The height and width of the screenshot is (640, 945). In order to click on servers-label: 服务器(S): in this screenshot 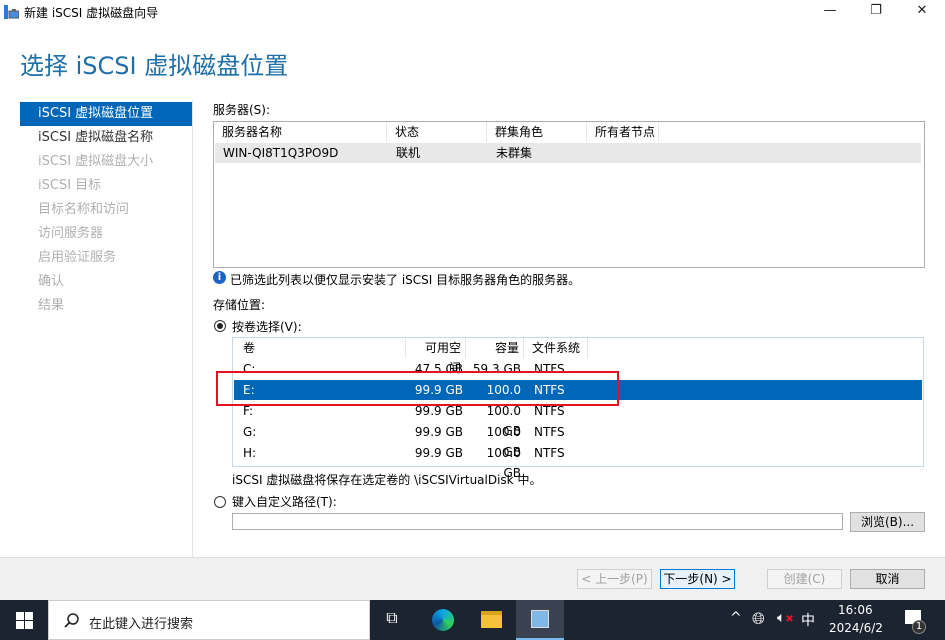, I will do `click(242, 110)`.